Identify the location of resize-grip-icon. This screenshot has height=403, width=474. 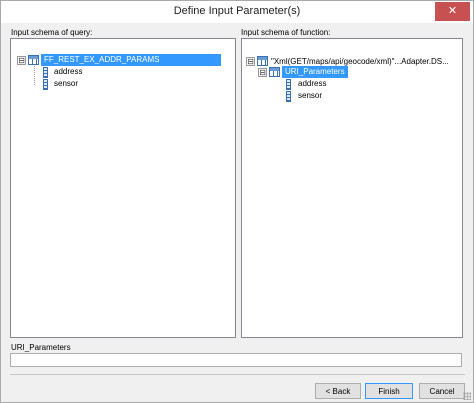
(467, 396).